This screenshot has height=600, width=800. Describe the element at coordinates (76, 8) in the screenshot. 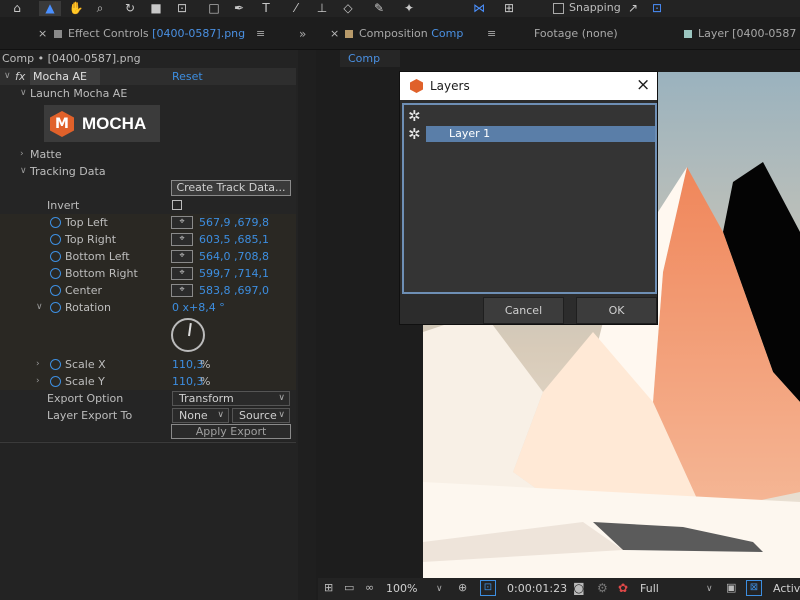

I see `hand-tool-icon: ✋` at that location.